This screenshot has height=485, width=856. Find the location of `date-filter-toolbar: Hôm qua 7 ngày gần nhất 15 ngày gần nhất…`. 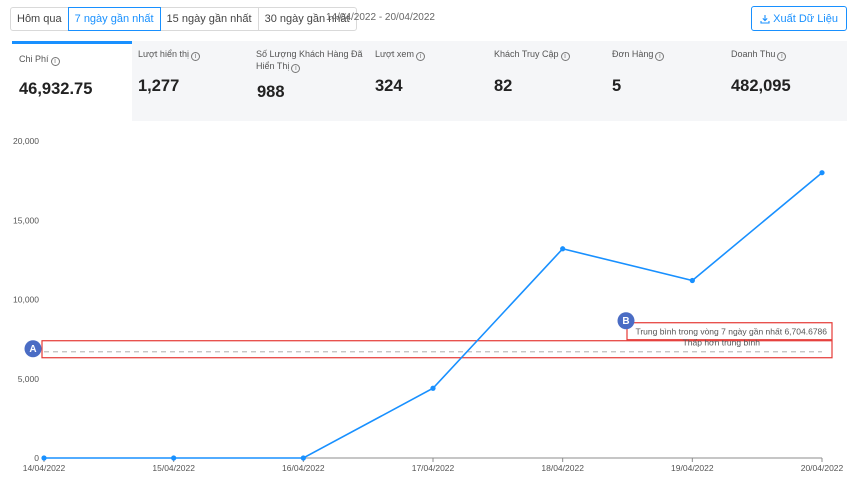

date-filter-toolbar: Hôm qua 7 ngày gần nhất 15 ngày gần nhất… is located at coordinates (183, 18).